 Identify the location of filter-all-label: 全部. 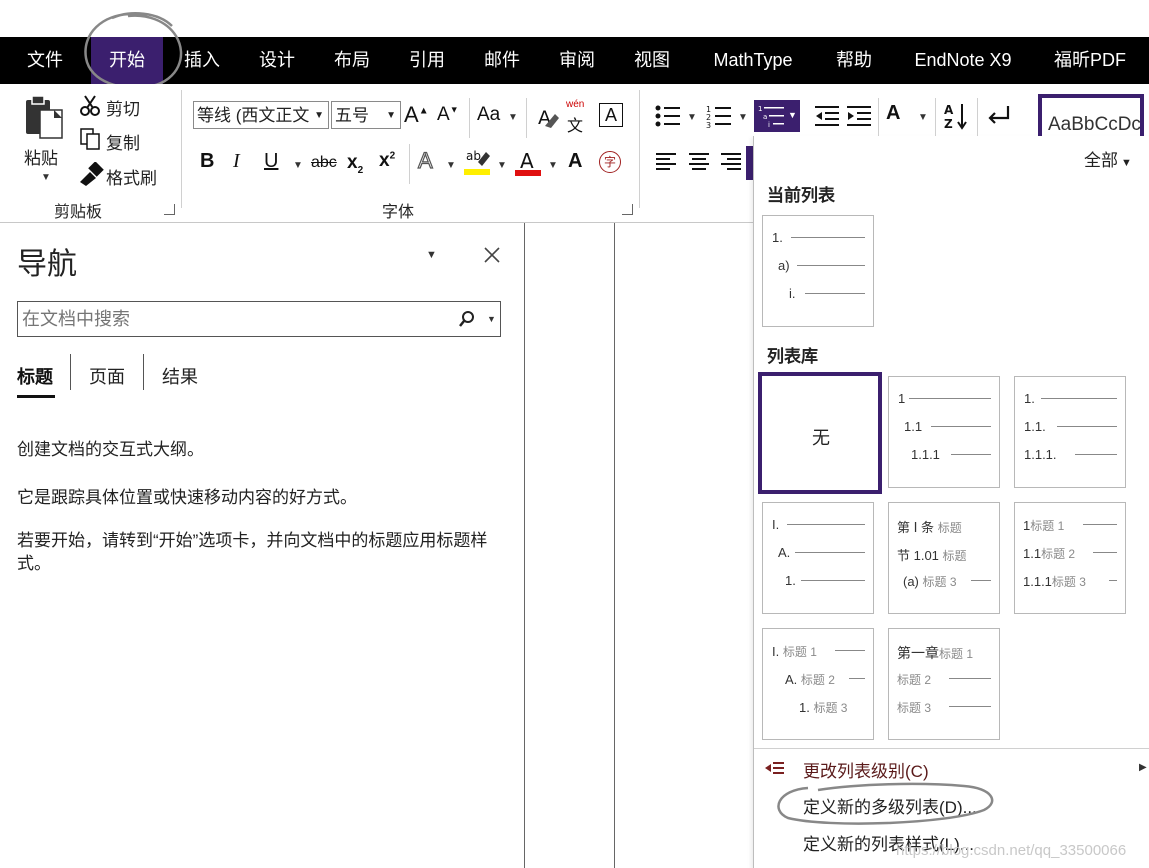
(1101, 160).